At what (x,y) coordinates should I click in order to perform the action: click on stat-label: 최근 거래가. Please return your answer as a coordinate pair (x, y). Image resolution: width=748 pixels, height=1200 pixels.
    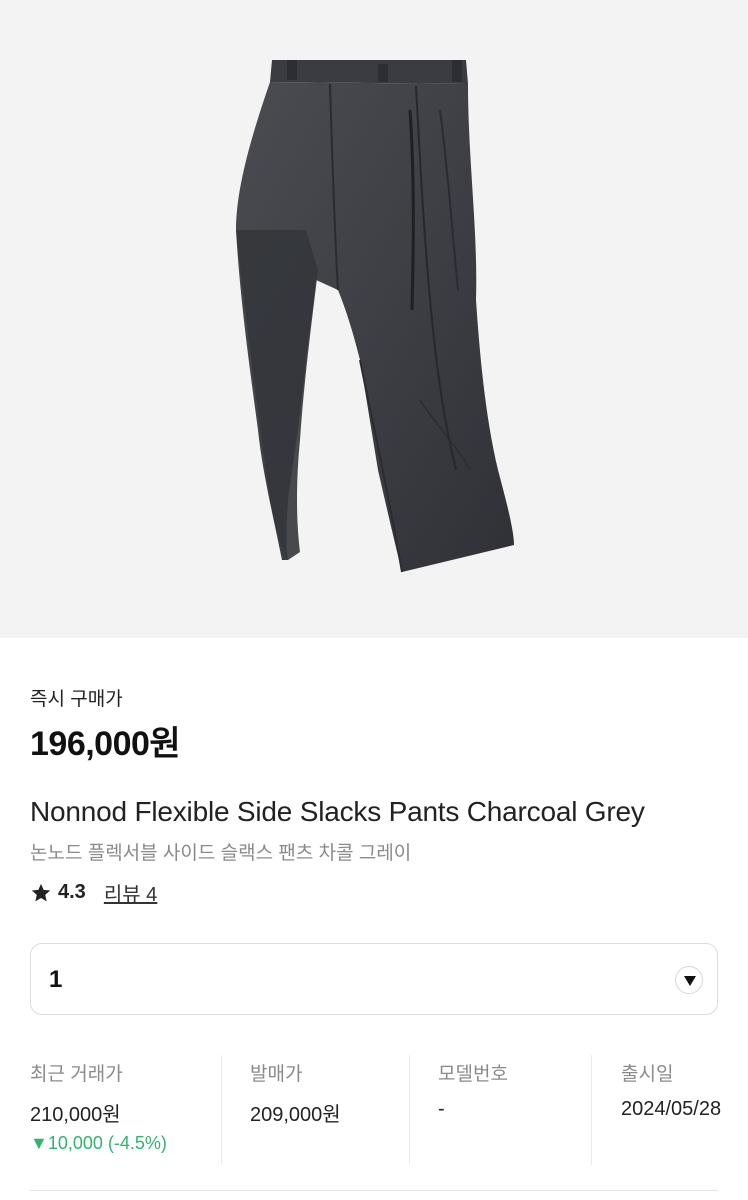
    Looking at the image, I should click on (76, 1074).